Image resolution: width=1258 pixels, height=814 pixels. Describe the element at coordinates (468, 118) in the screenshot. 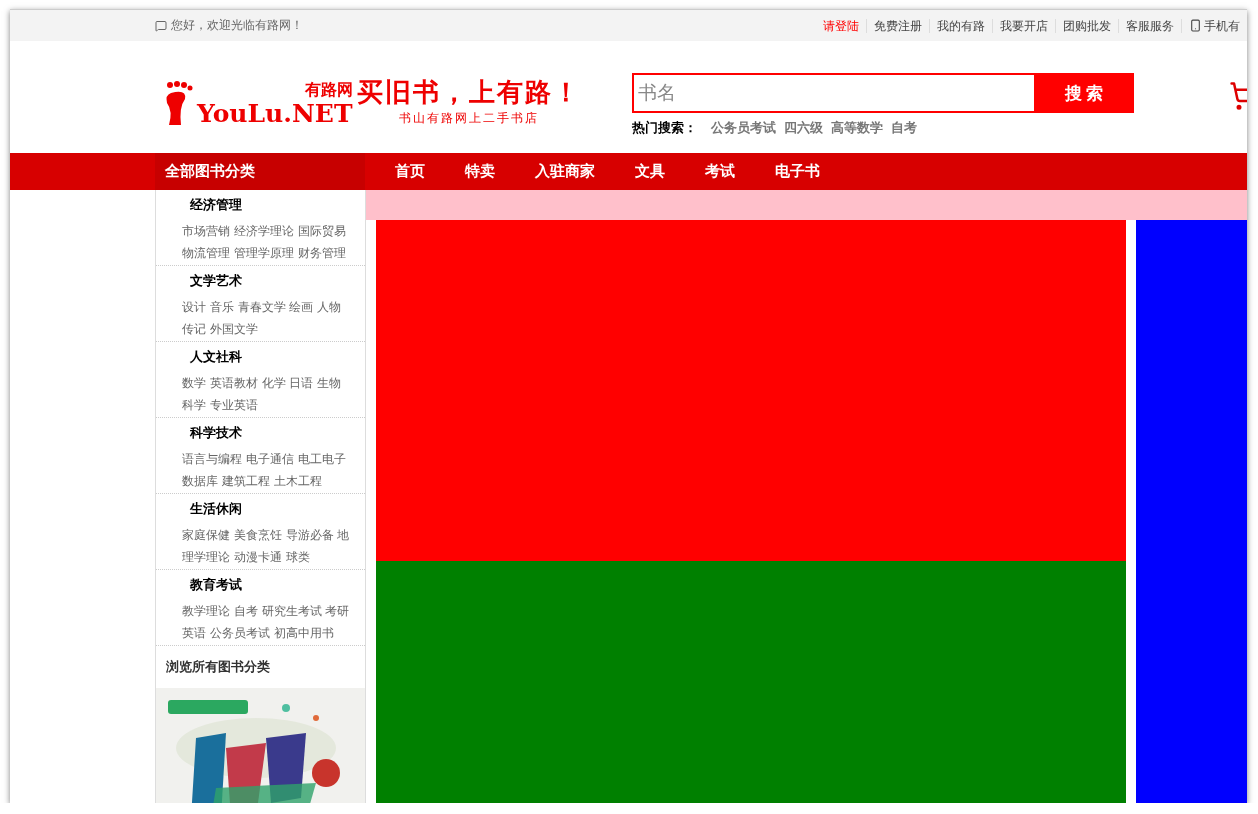

I see `subtitle: 书山有路网上二手书店` at that location.